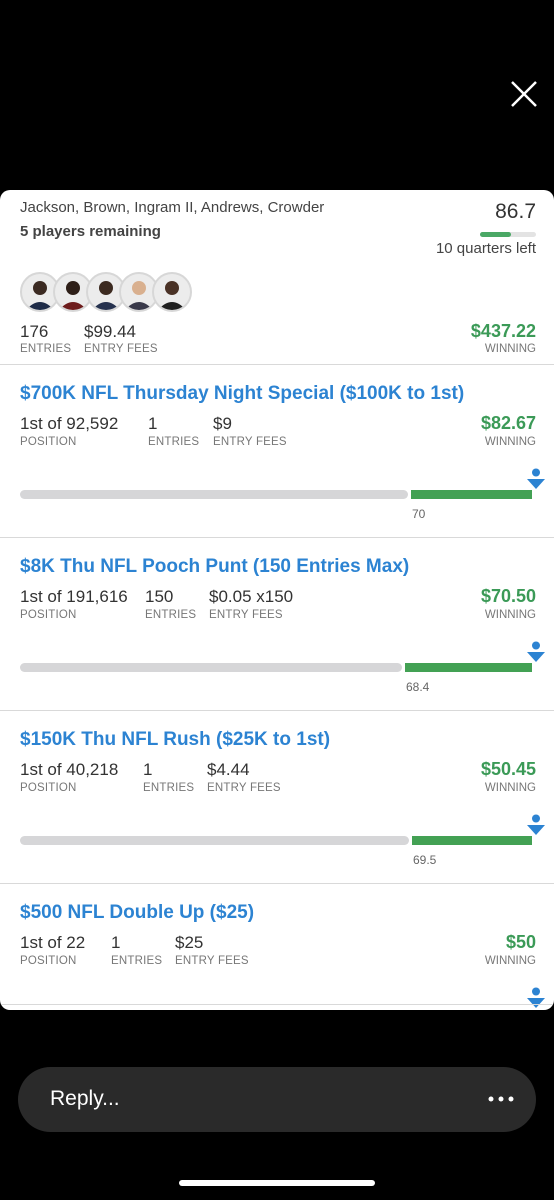  I want to click on entries-value: 150, so click(159, 596).